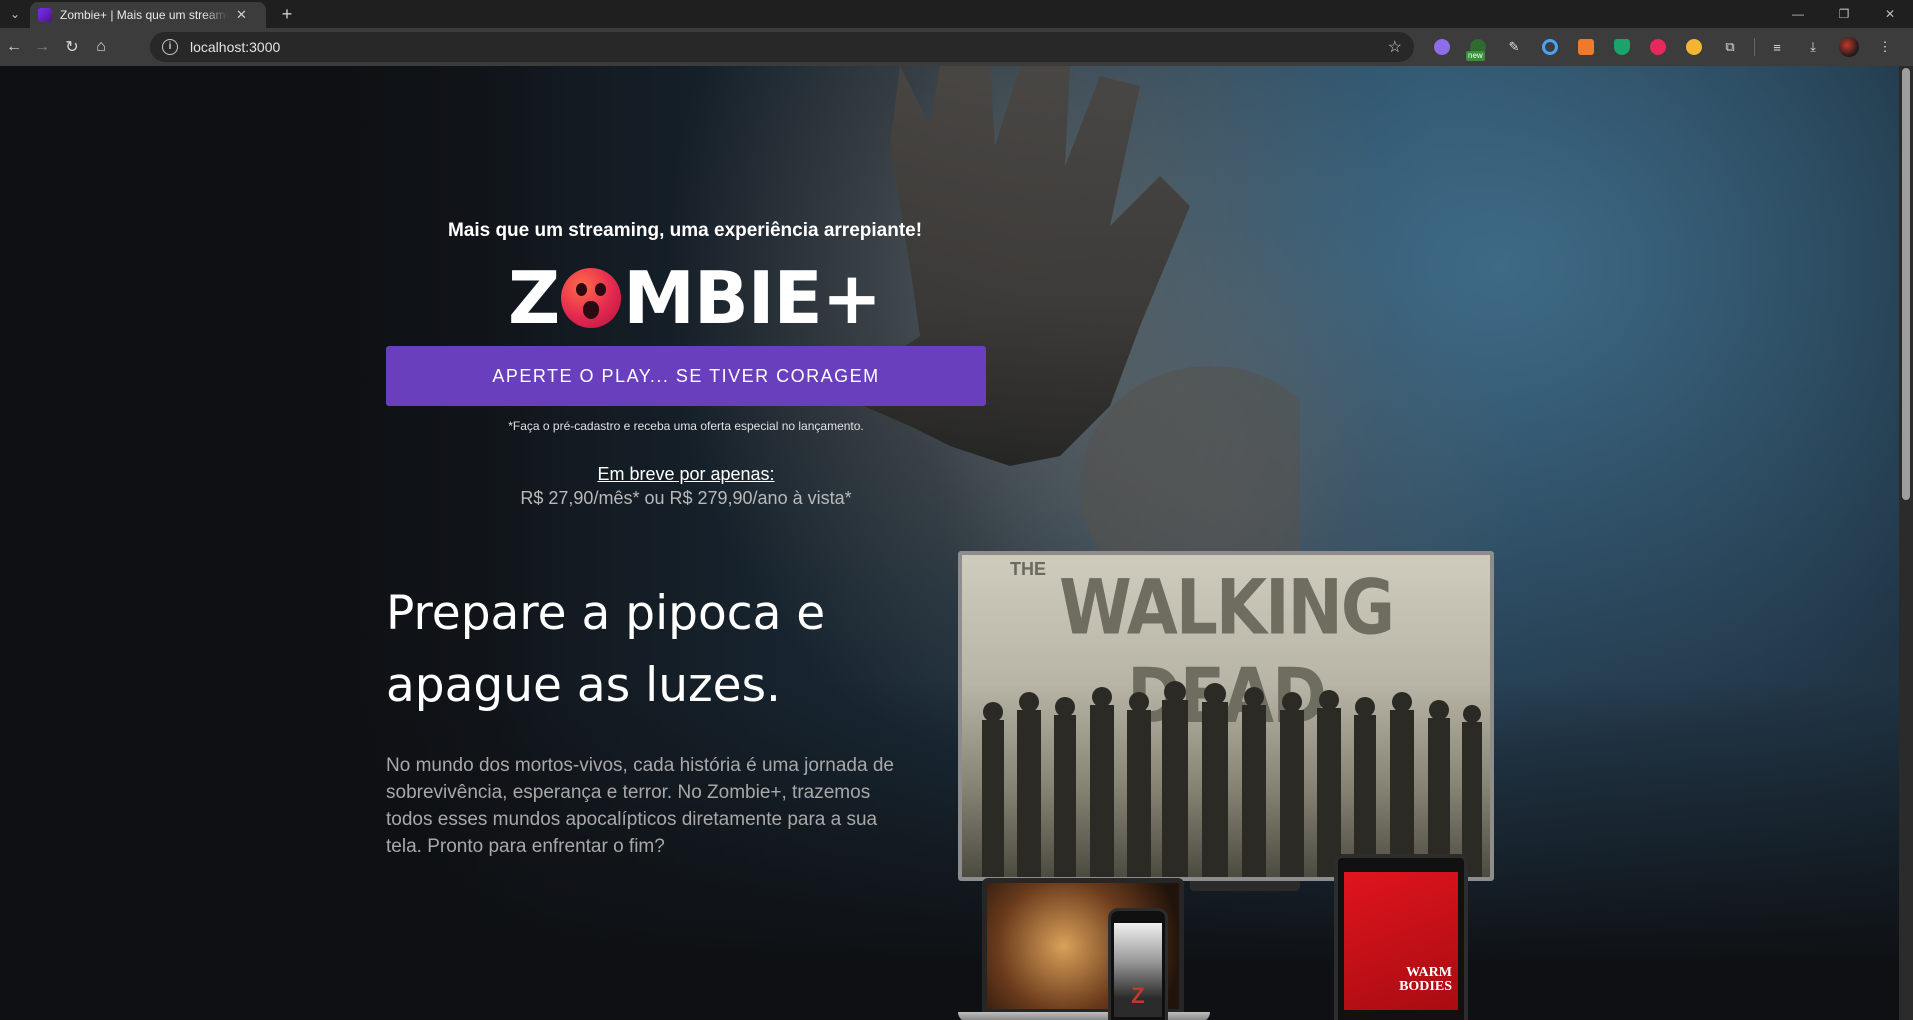 The height and width of the screenshot is (1020, 1913). What do you see at coordinates (606, 649) in the screenshot?
I see `section-headline: Prepare a pipoca e apague as luzes.` at bounding box center [606, 649].